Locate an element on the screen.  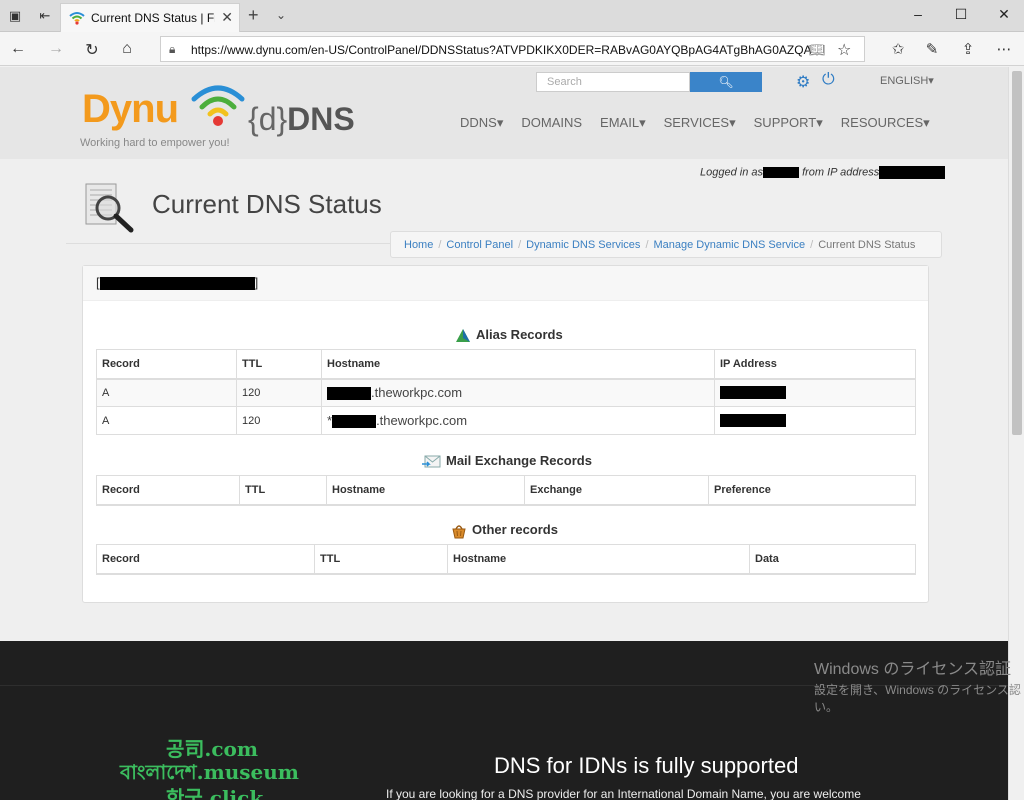
menu-domains: DOMAINS is located at coordinates (551, 125).